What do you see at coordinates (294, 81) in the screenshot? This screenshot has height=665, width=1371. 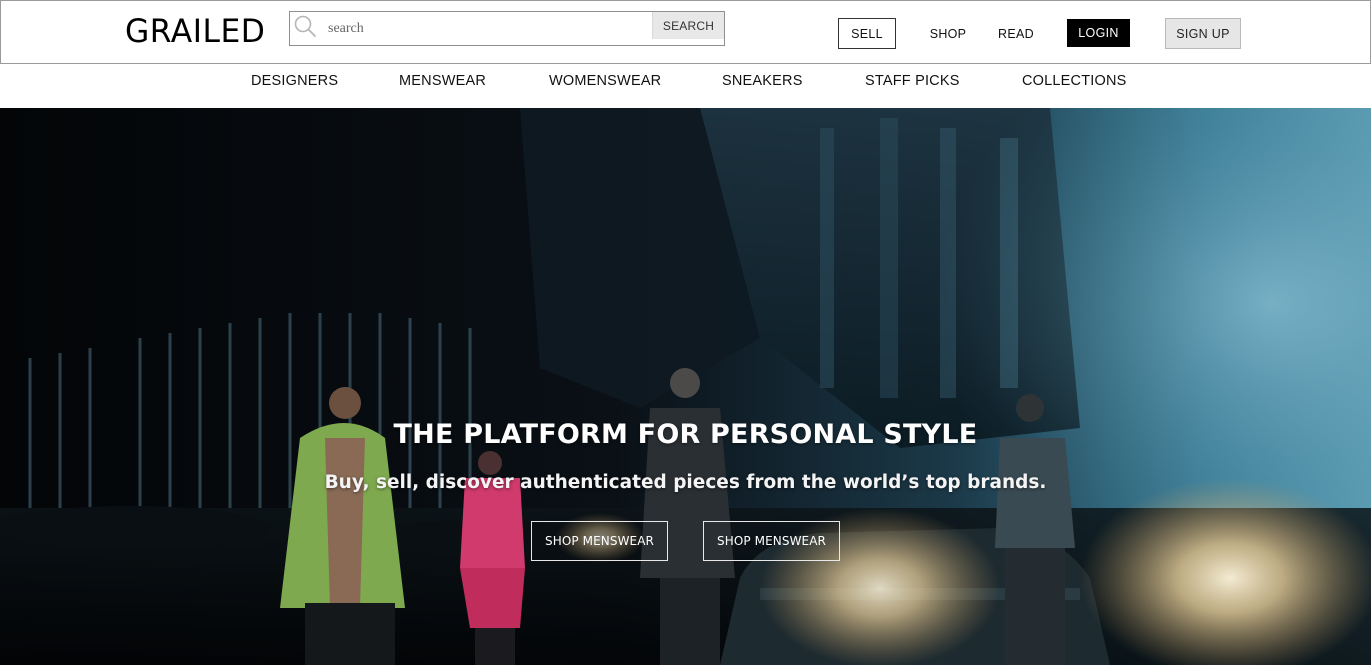 I see `nav-item-designers: DESIGNERS` at bounding box center [294, 81].